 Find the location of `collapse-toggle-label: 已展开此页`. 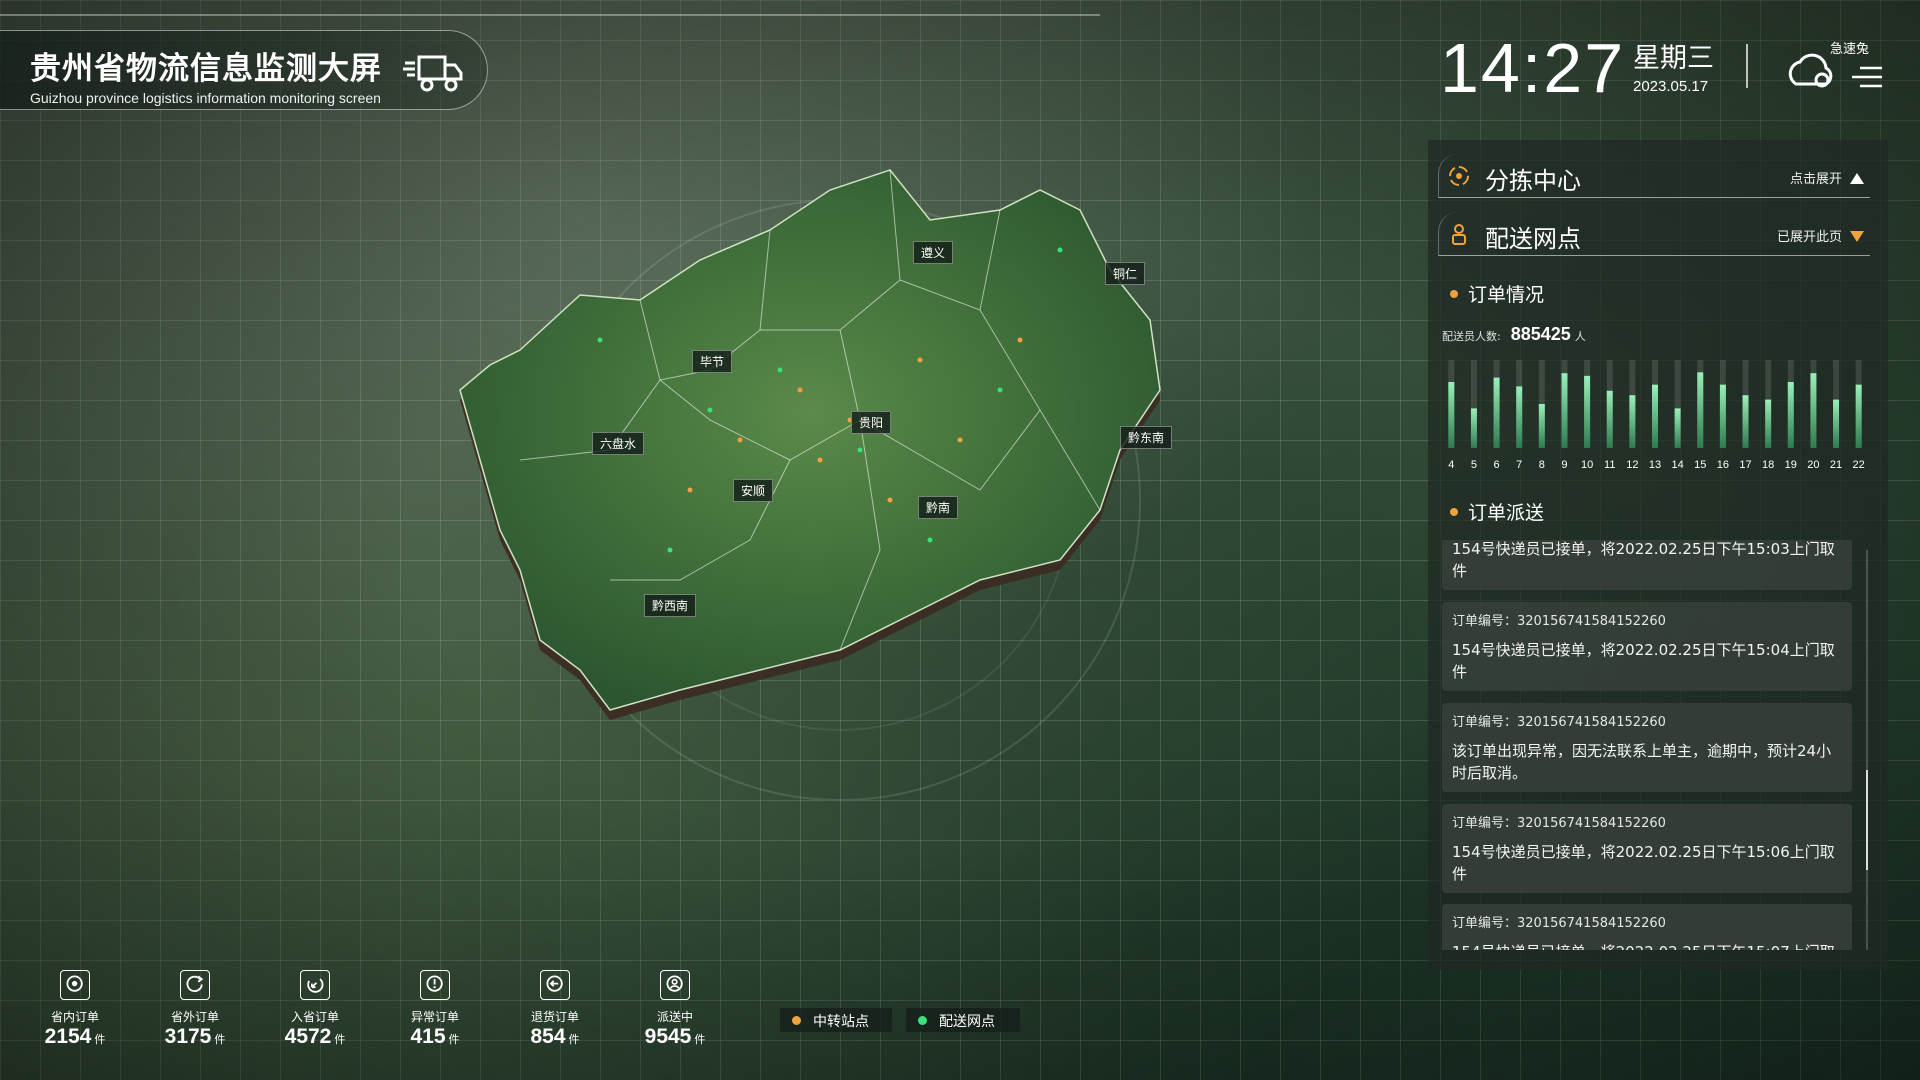

collapse-toggle-label: 已展开此页 is located at coordinates (1809, 237).